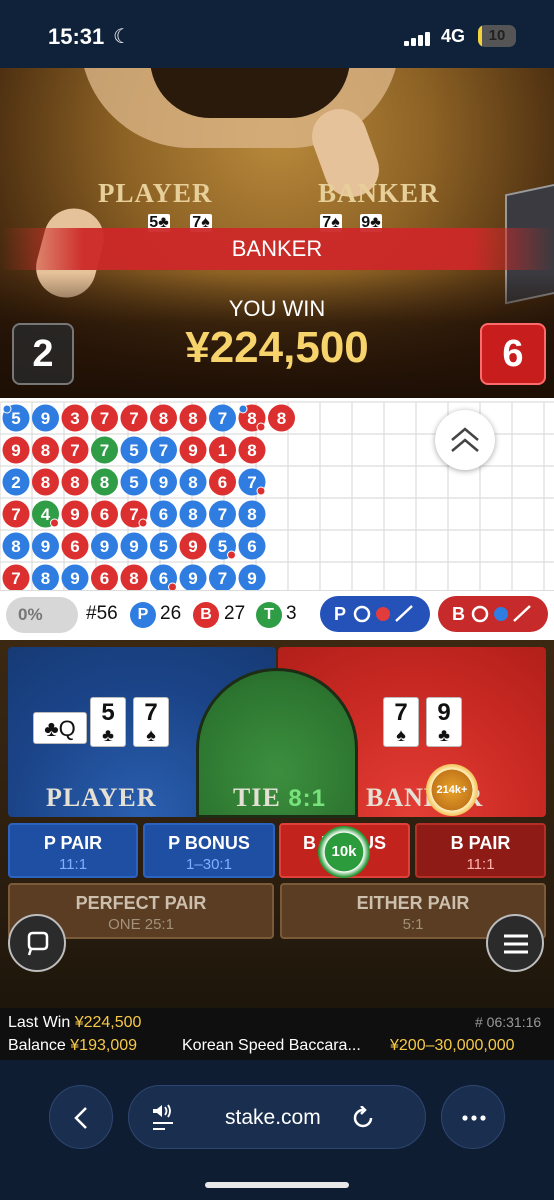 This screenshot has height=1200, width=554. Describe the element at coordinates (420, 38) in the screenshot. I see `signal-icon` at that location.